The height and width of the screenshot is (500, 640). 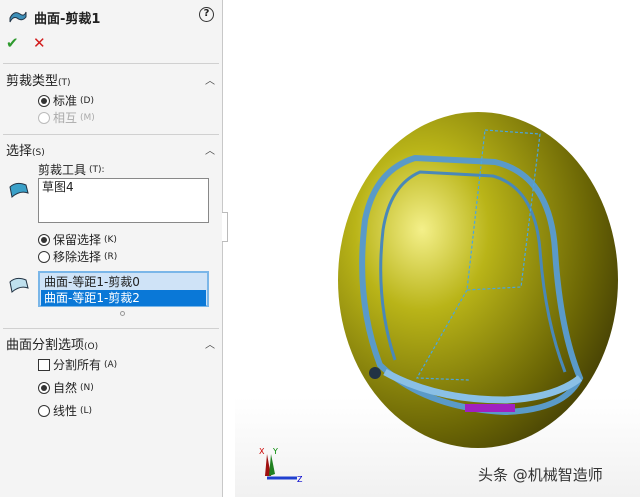 What do you see at coordinates (18, 17) in the screenshot?
I see `surface-trim-icon` at bounding box center [18, 17].